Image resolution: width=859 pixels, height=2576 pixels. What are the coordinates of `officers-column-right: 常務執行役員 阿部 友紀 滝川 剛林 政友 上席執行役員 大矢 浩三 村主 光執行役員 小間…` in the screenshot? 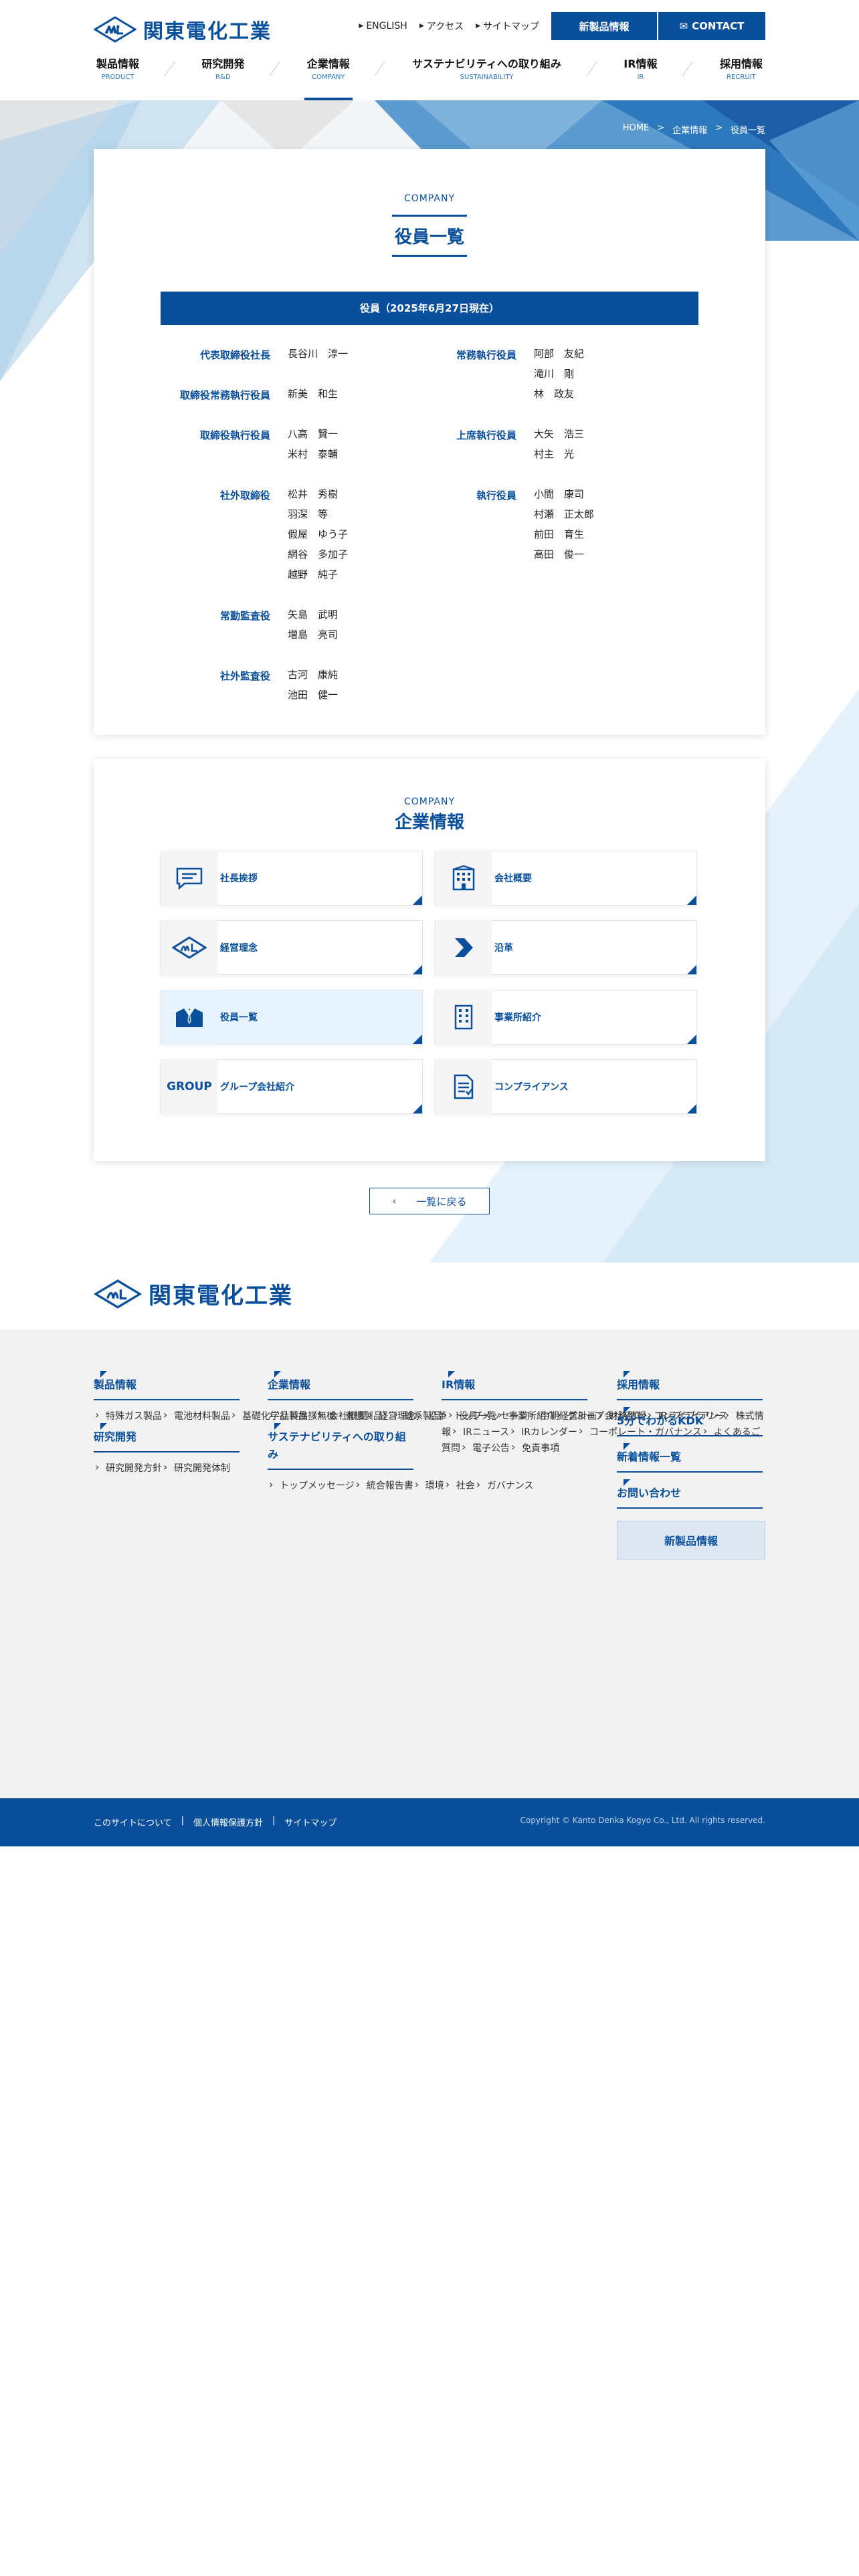 It's located at (564, 539).